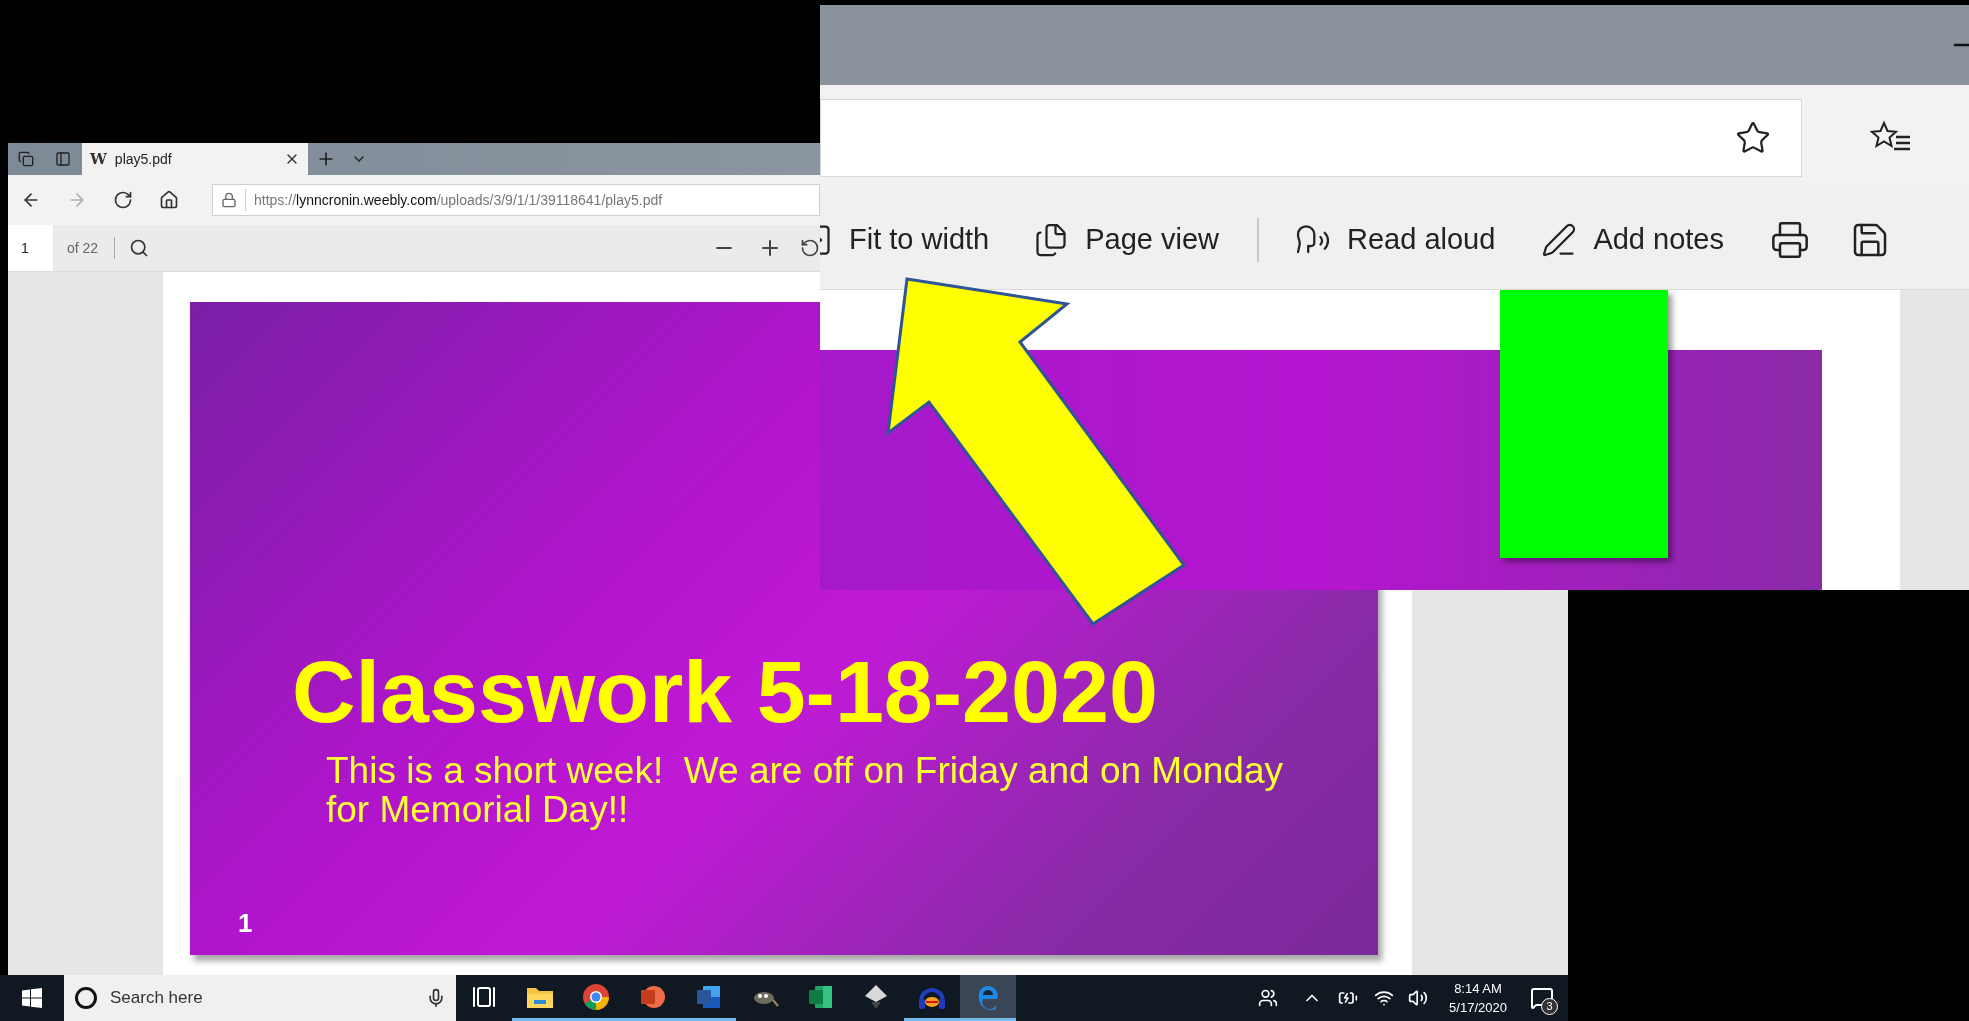  Describe the element at coordinates (1268, 998) in the screenshot. I see `people-icon` at that location.